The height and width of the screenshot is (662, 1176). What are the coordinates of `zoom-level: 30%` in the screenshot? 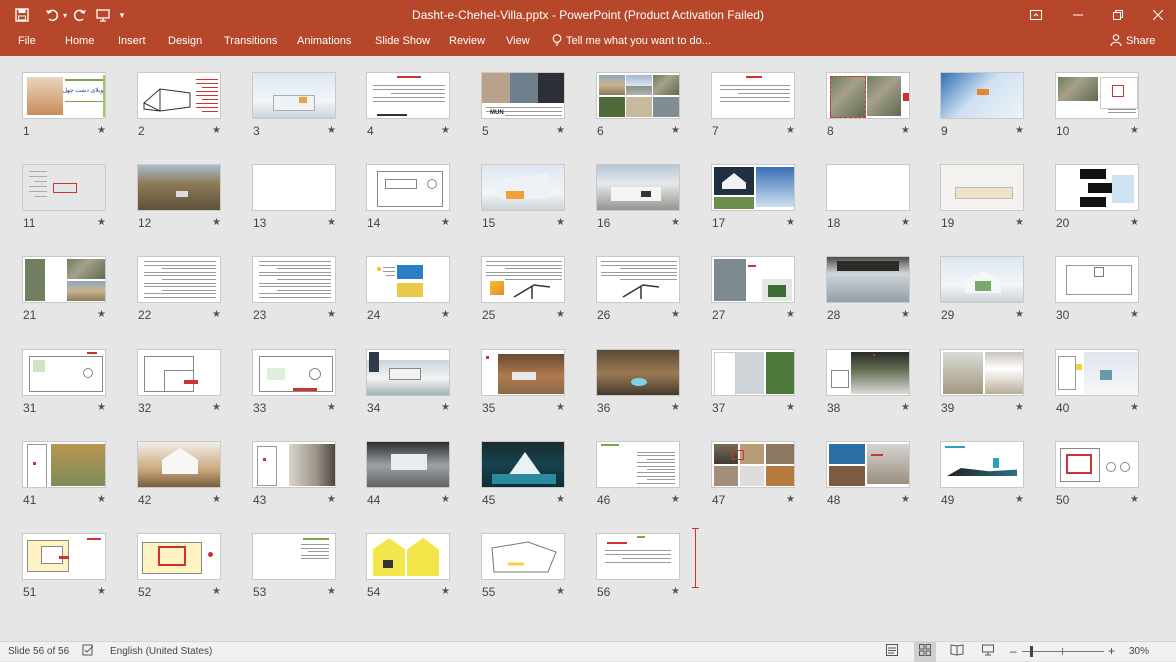 It's located at (1139, 652).